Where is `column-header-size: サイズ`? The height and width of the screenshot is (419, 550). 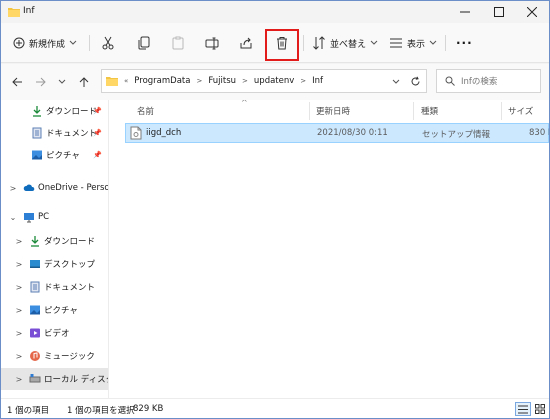 column-header-size: サイズ is located at coordinates (520, 111).